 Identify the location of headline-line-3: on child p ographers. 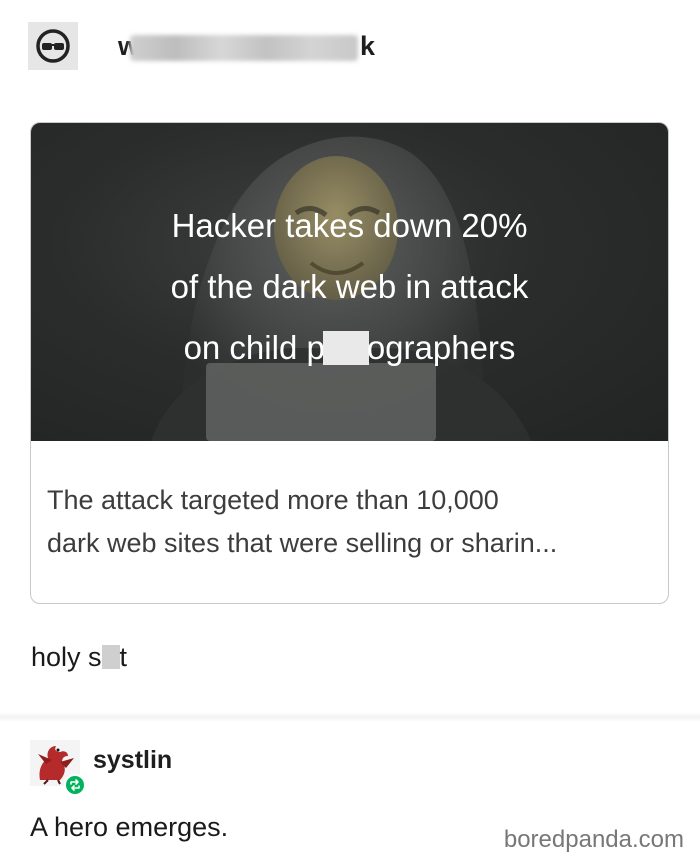
(349, 347).